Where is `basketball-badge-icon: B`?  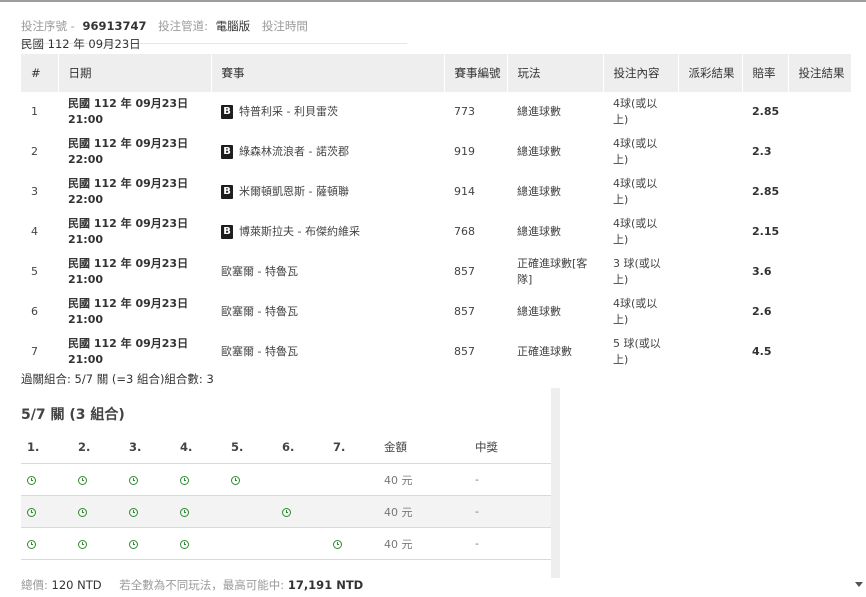 basketball-badge-icon: B is located at coordinates (227, 112).